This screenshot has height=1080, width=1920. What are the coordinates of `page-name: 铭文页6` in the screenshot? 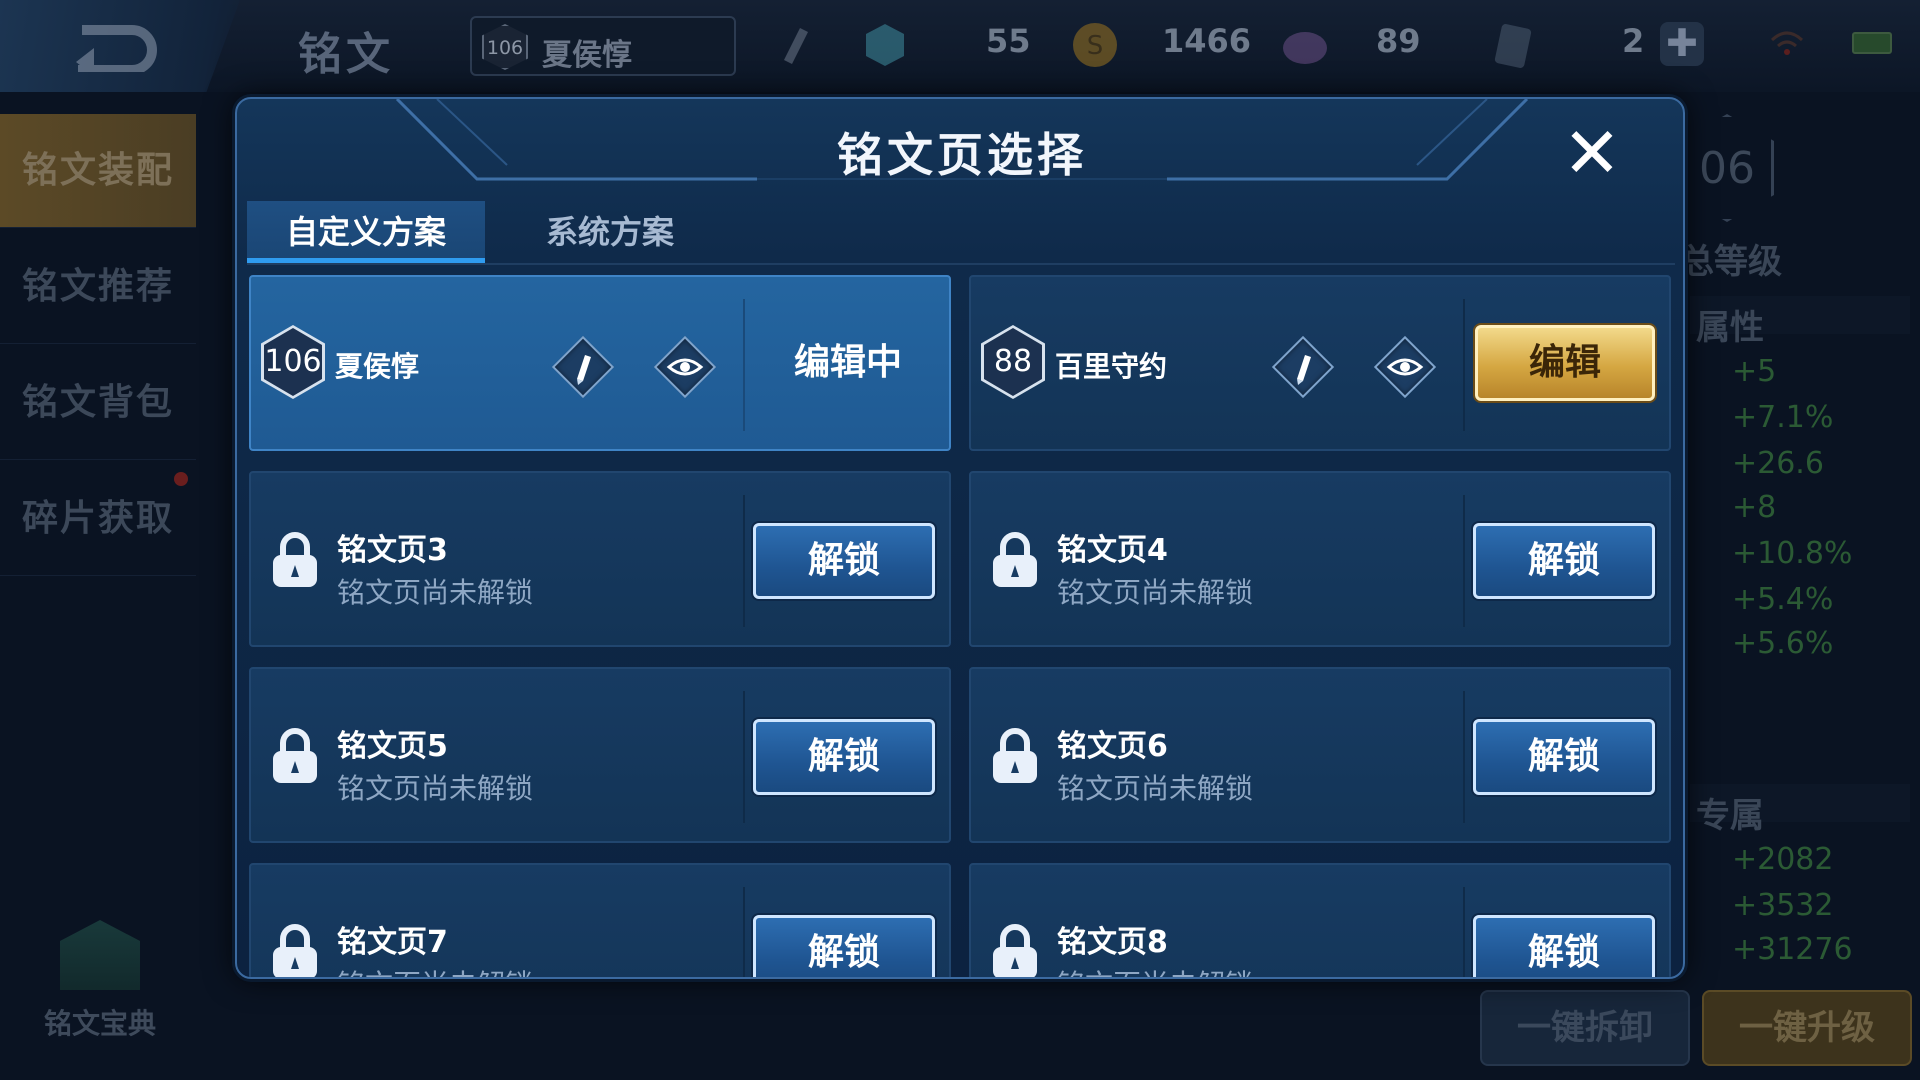 It's located at (1112, 746).